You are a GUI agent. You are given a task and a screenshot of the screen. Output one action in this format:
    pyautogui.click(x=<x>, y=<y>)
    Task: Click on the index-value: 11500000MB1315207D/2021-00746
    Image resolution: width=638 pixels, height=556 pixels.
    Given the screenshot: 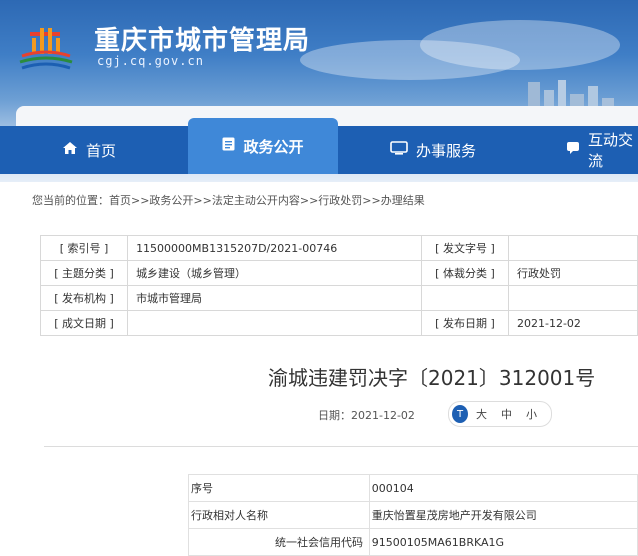 What is the action you would take?
    pyautogui.click(x=274, y=248)
    